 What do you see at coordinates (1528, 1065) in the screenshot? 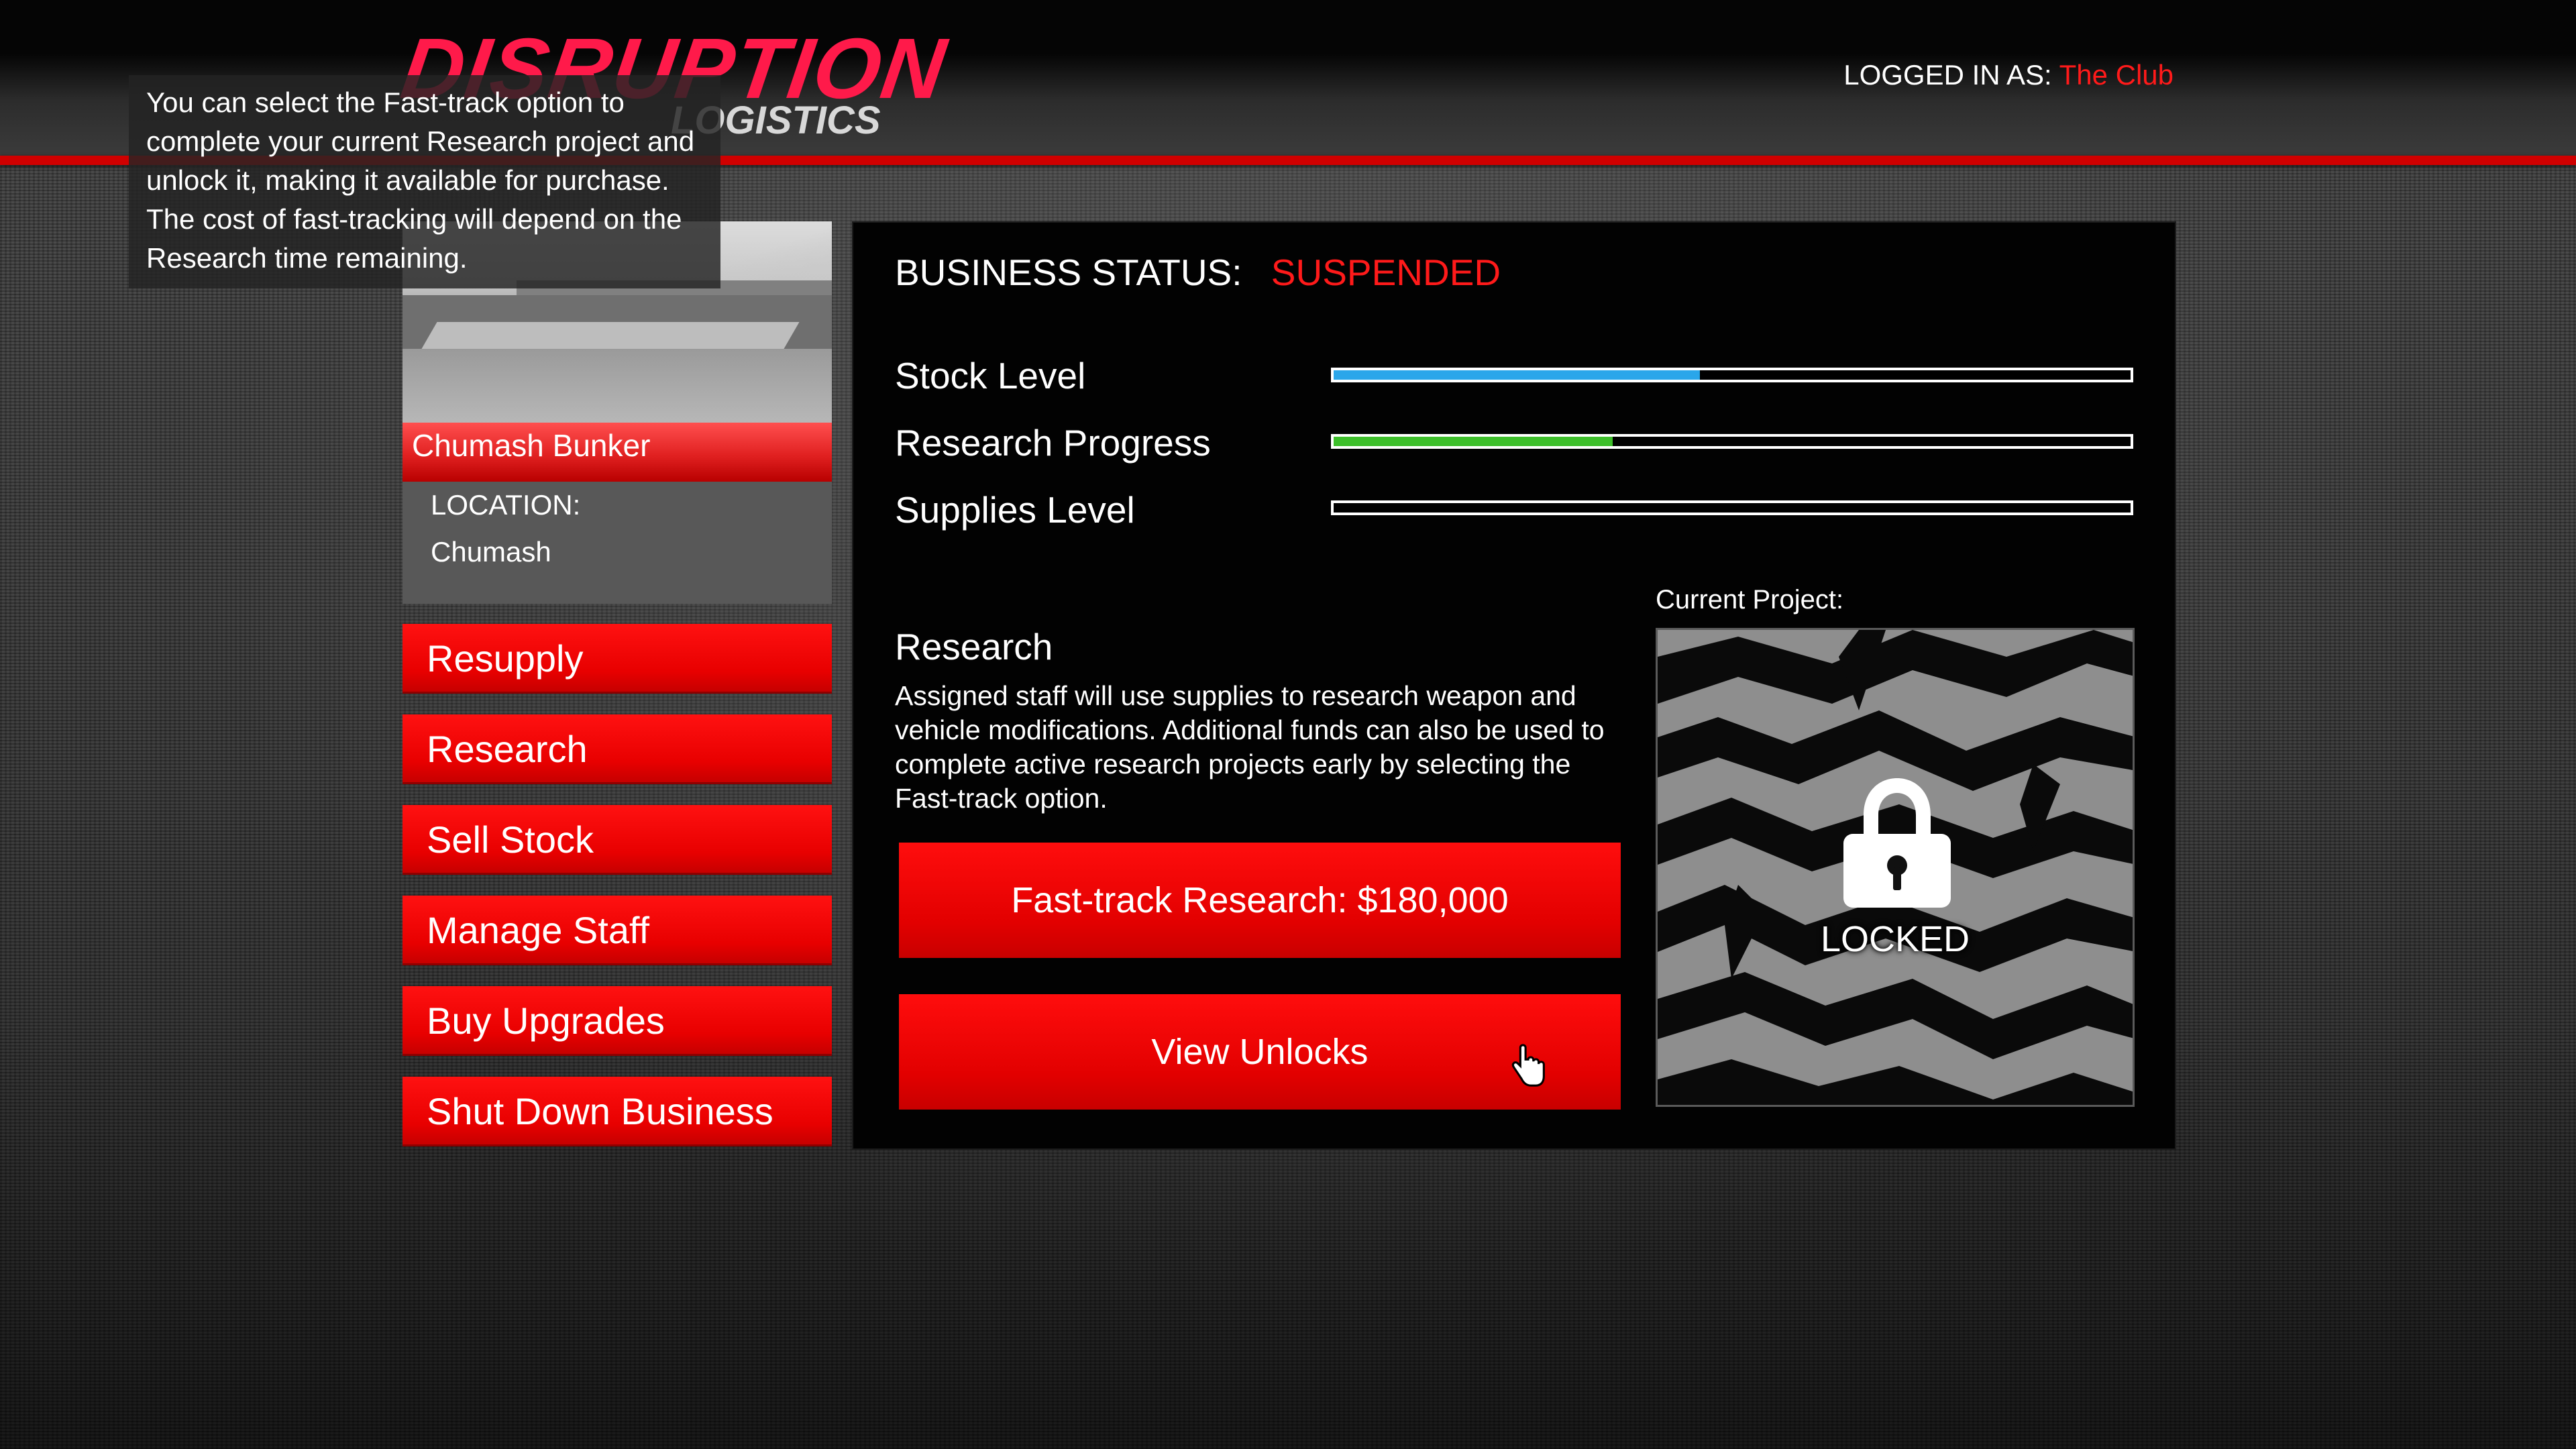
I see `hand-pointer-icon` at bounding box center [1528, 1065].